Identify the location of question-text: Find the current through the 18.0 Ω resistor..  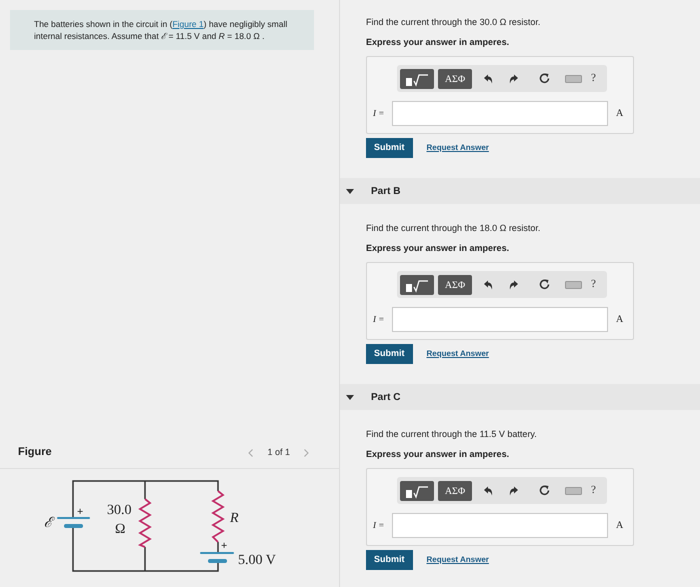
(454, 228).